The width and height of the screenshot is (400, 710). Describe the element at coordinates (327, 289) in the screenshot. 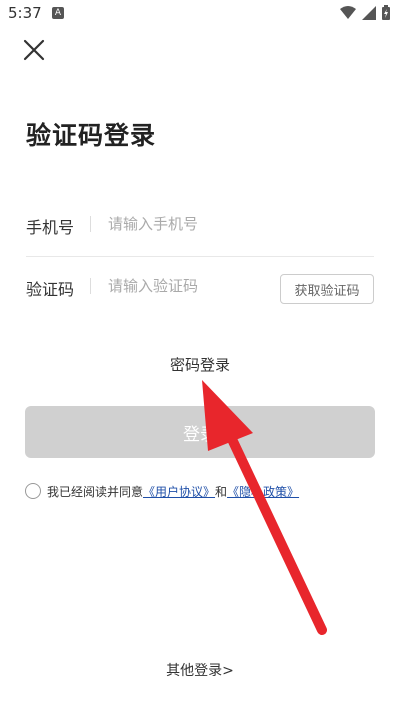

I see `get-code-button: 获取验证码` at that location.